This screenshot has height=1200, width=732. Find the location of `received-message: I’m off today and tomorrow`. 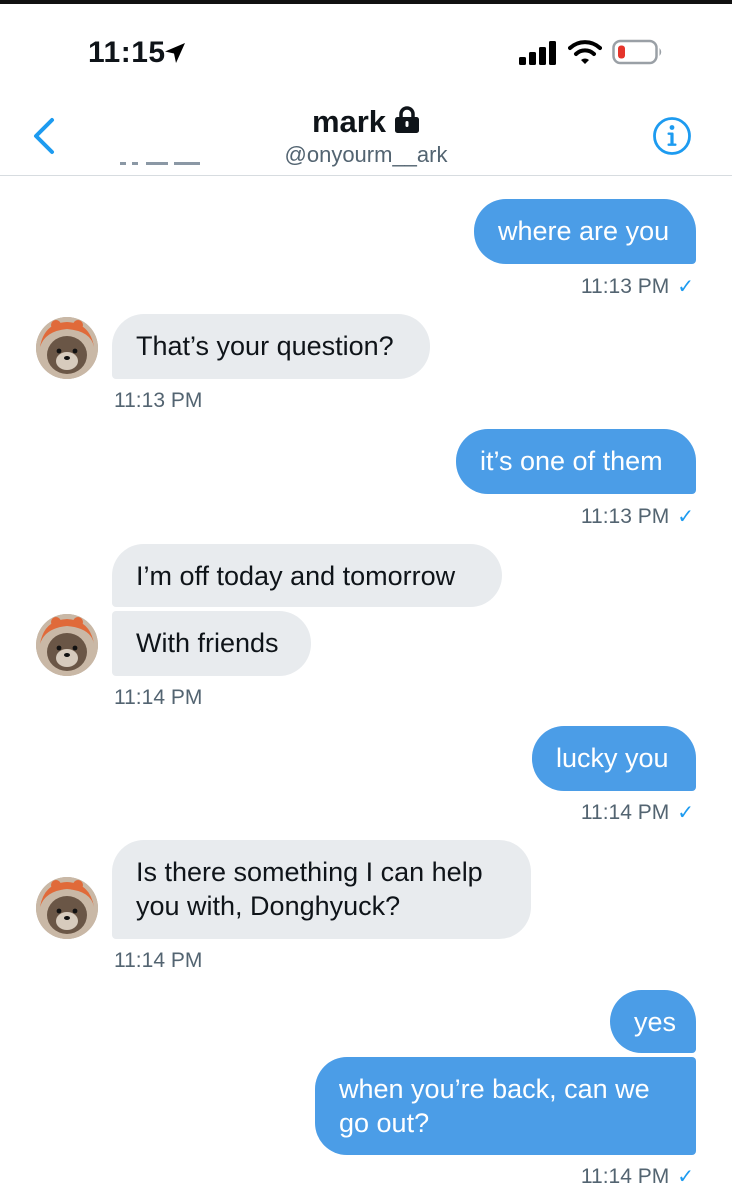

received-message: I’m off today and tomorrow is located at coordinates (307, 575).